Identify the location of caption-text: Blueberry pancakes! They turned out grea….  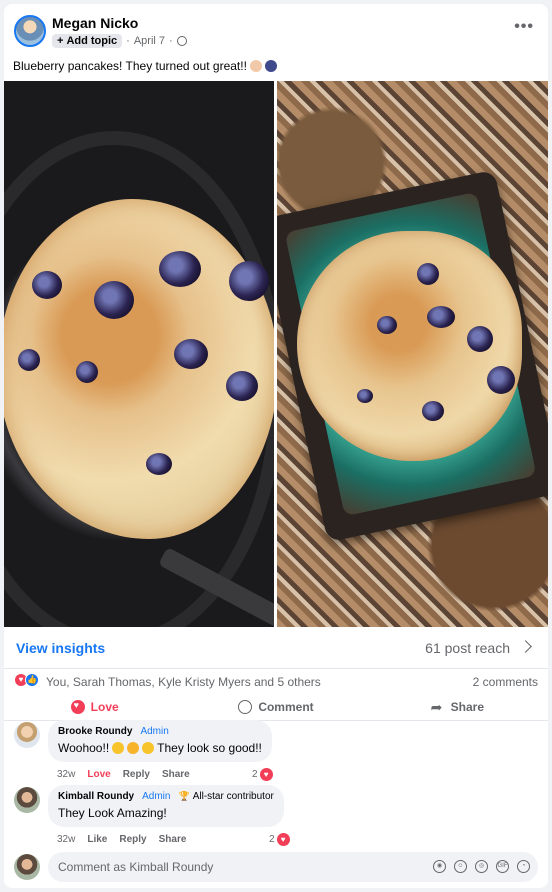
(130, 66).